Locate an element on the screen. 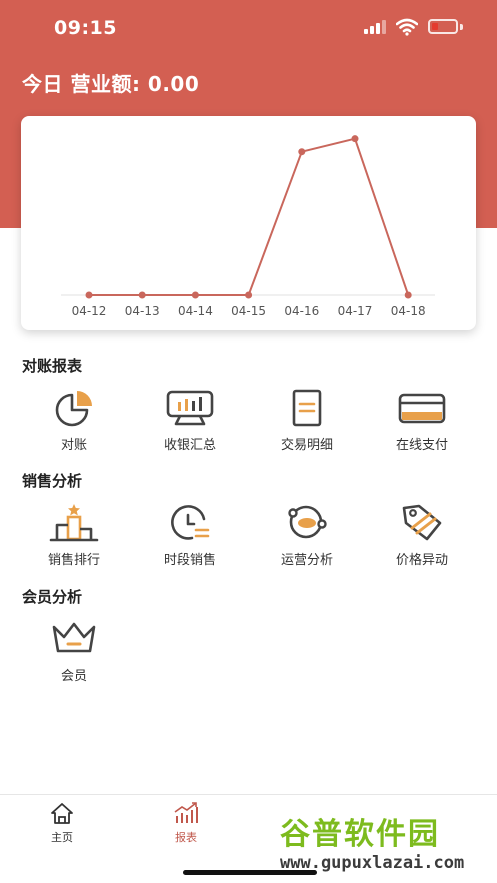 The width and height of the screenshot is (497, 883). x-tick-label: 04-13 is located at coordinates (142, 311).